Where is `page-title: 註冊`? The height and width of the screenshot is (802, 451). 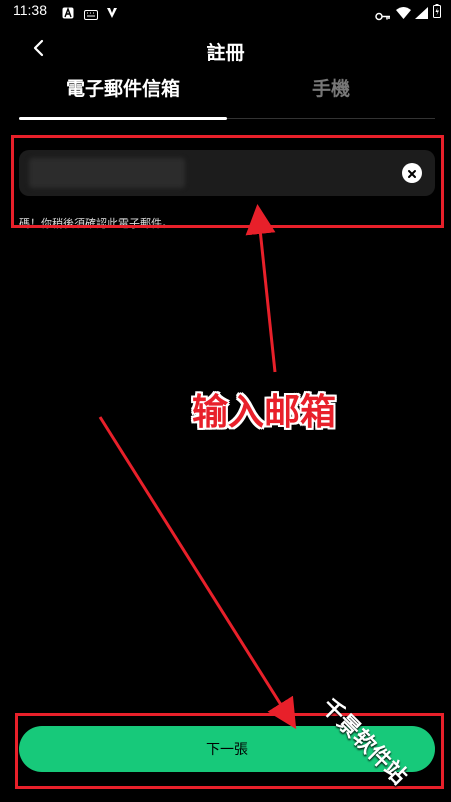
page-title: 註冊 is located at coordinates (225, 53).